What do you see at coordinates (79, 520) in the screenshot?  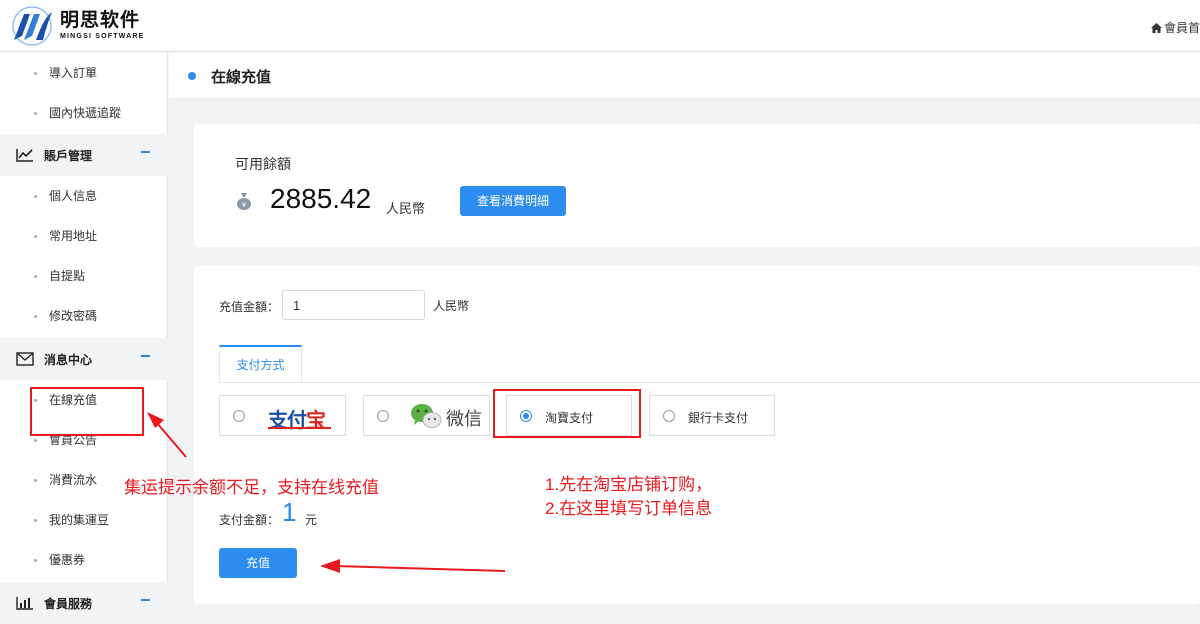 I see `sidebar-item-label: 我的集運豆` at bounding box center [79, 520].